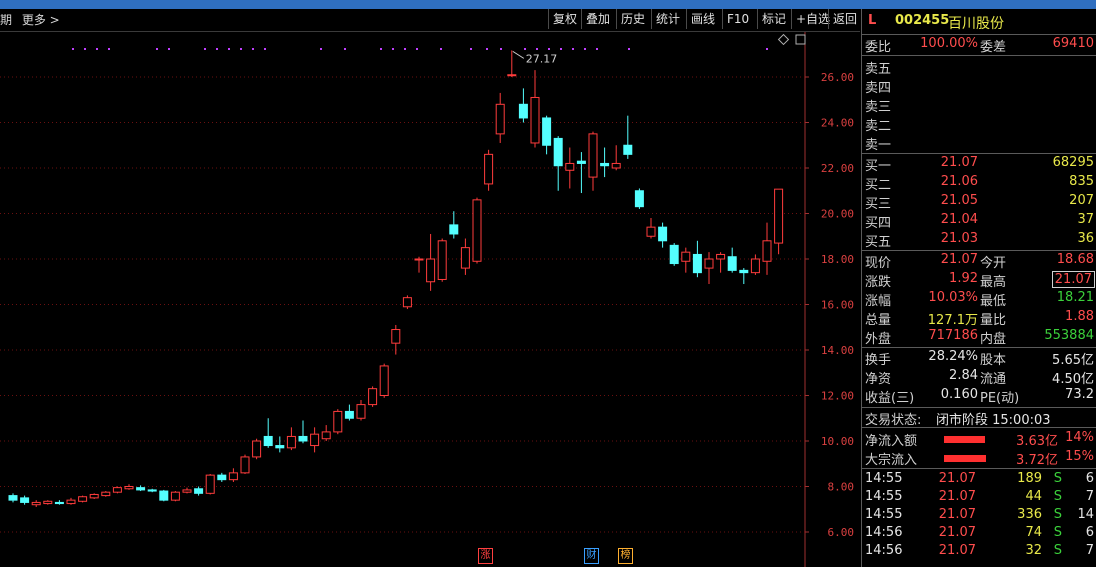 The width and height of the screenshot is (1096, 567). What do you see at coordinates (667, 19) in the screenshot?
I see `toolbar-stats-button: 统计` at bounding box center [667, 19].